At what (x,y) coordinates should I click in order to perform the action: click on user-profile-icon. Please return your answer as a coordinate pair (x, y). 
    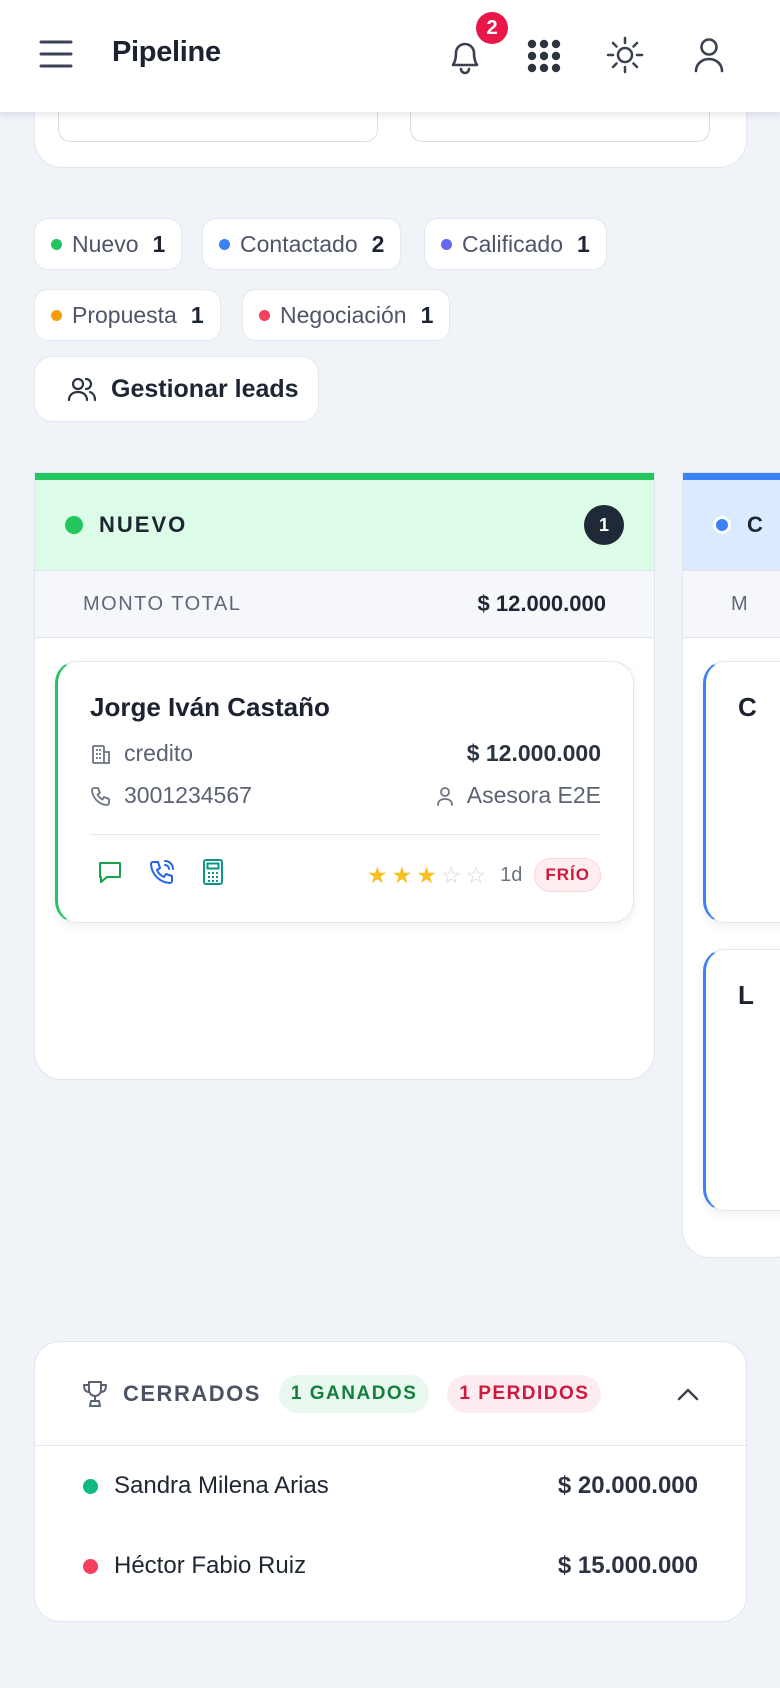
    Looking at the image, I should click on (709, 55).